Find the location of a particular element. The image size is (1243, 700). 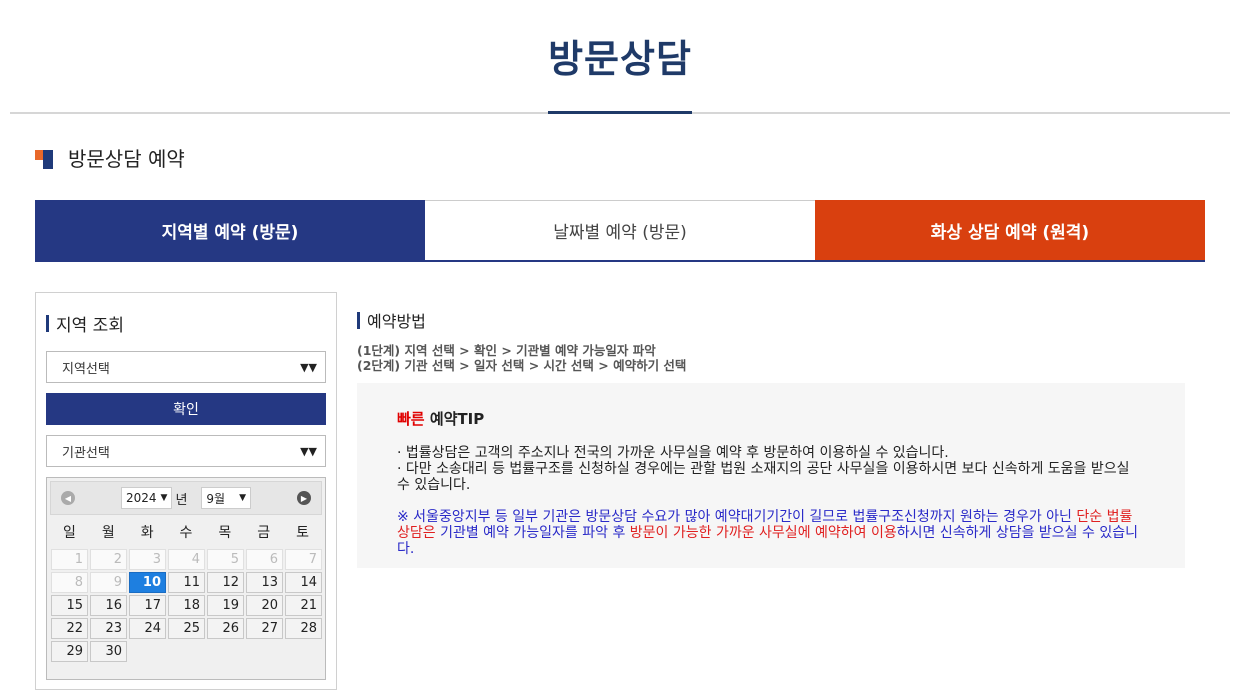

weekday-mon: 월 is located at coordinates (108, 533).